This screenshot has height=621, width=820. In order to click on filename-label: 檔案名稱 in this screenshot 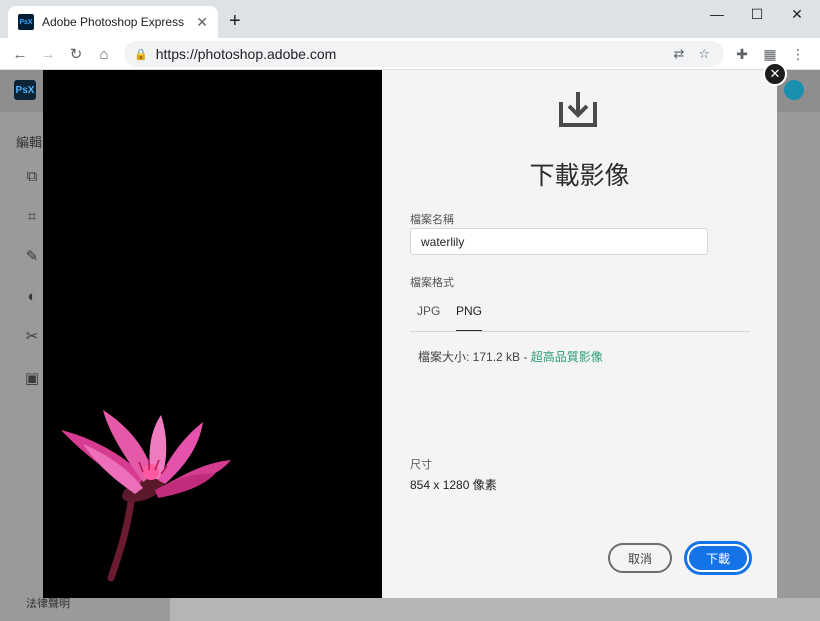, I will do `click(432, 220)`.